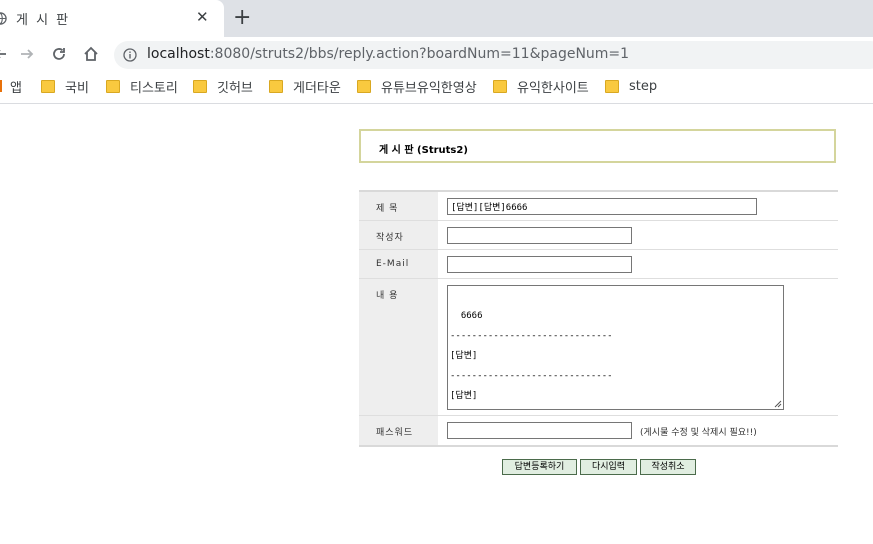 This screenshot has width=873, height=544. Describe the element at coordinates (539, 235) in the screenshot. I see `writer-field` at that location.